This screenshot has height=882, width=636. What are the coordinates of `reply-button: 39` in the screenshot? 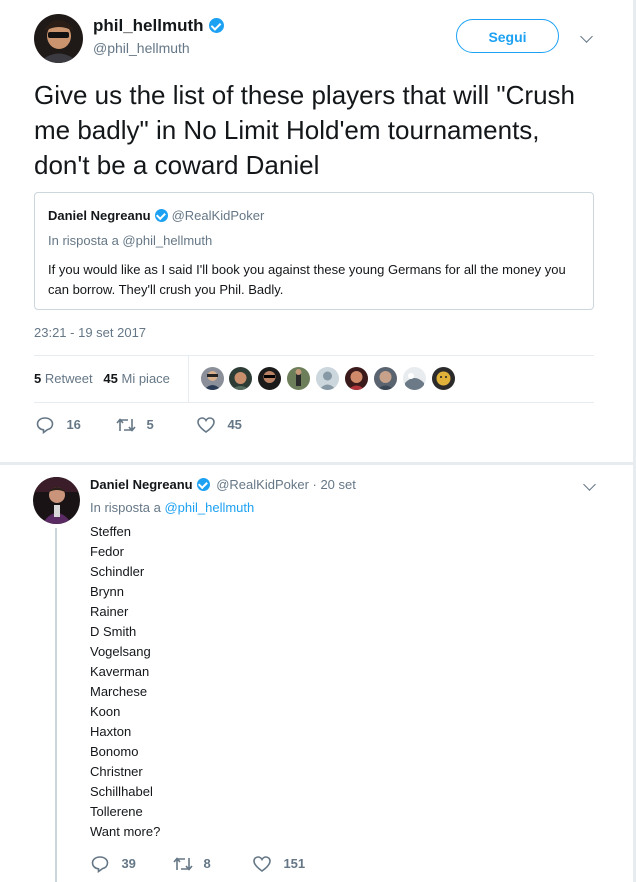 It's located at (113, 864).